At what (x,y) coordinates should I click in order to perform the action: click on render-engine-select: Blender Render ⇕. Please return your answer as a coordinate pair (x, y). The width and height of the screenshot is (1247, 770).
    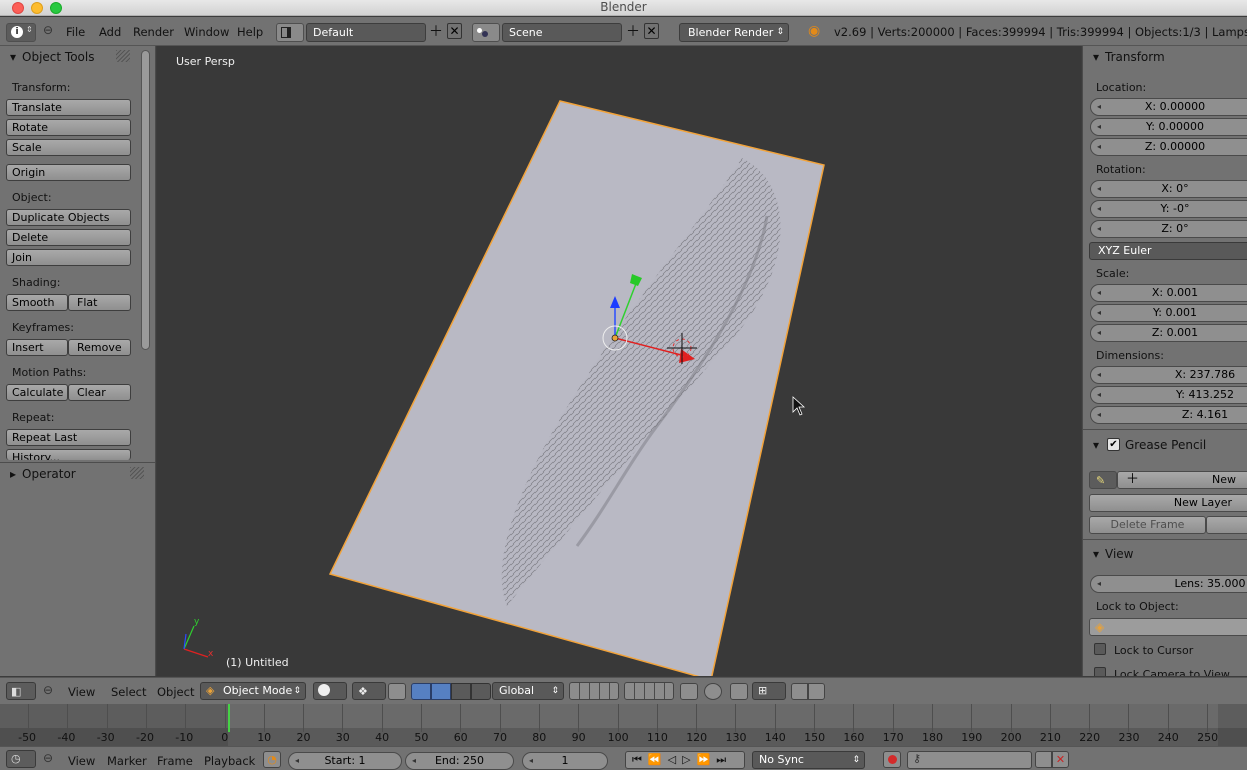
    Looking at the image, I should click on (734, 32).